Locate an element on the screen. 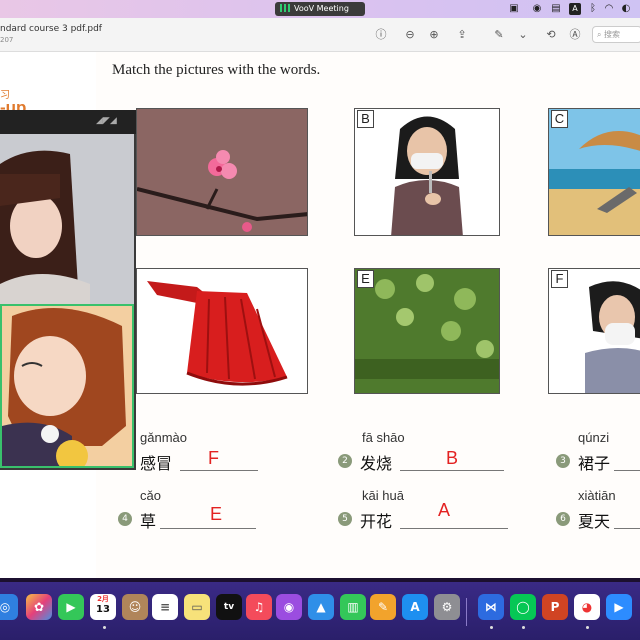 The image size is (640, 640). word-pinyin: gǎnmào is located at coordinates (163, 437).